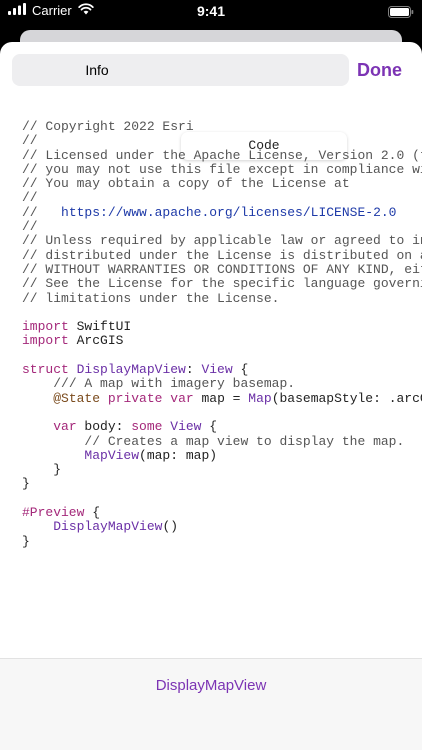 This screenshot has height=750, width=422. I want to click on code-line: MapView(map: map), so click(222, 455).